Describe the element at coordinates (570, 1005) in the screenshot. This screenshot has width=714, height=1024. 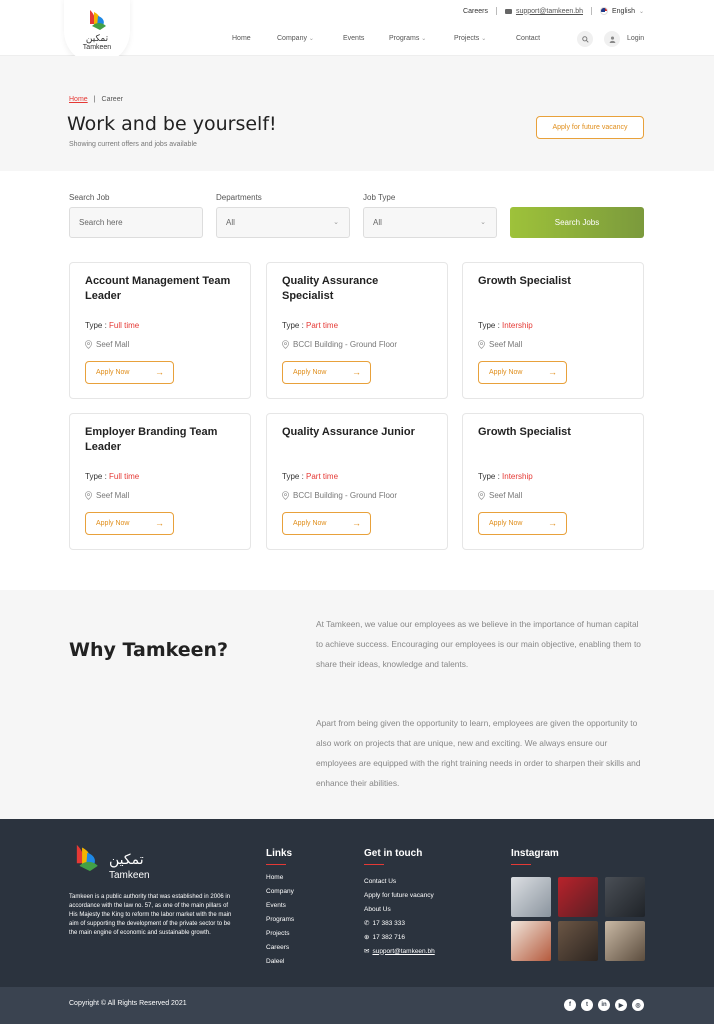
I see `facebook-icon: f` at that location.